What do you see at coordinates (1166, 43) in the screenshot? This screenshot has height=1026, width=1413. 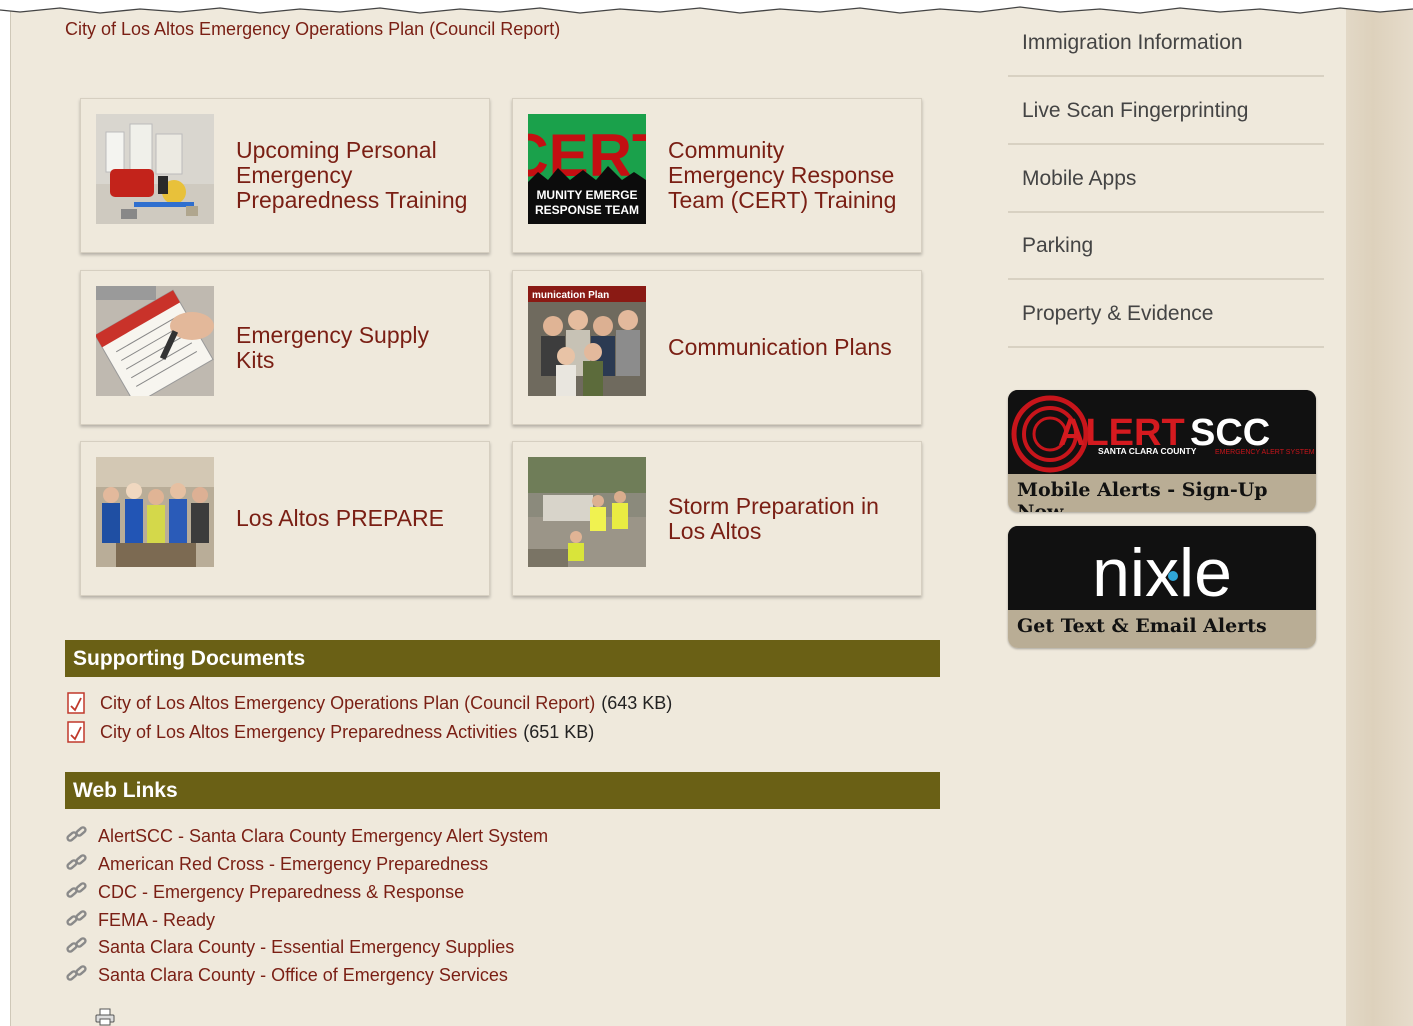 I see `sidebar-item-immigration-information: Immigration Information` at bounding box center [1166, 43].